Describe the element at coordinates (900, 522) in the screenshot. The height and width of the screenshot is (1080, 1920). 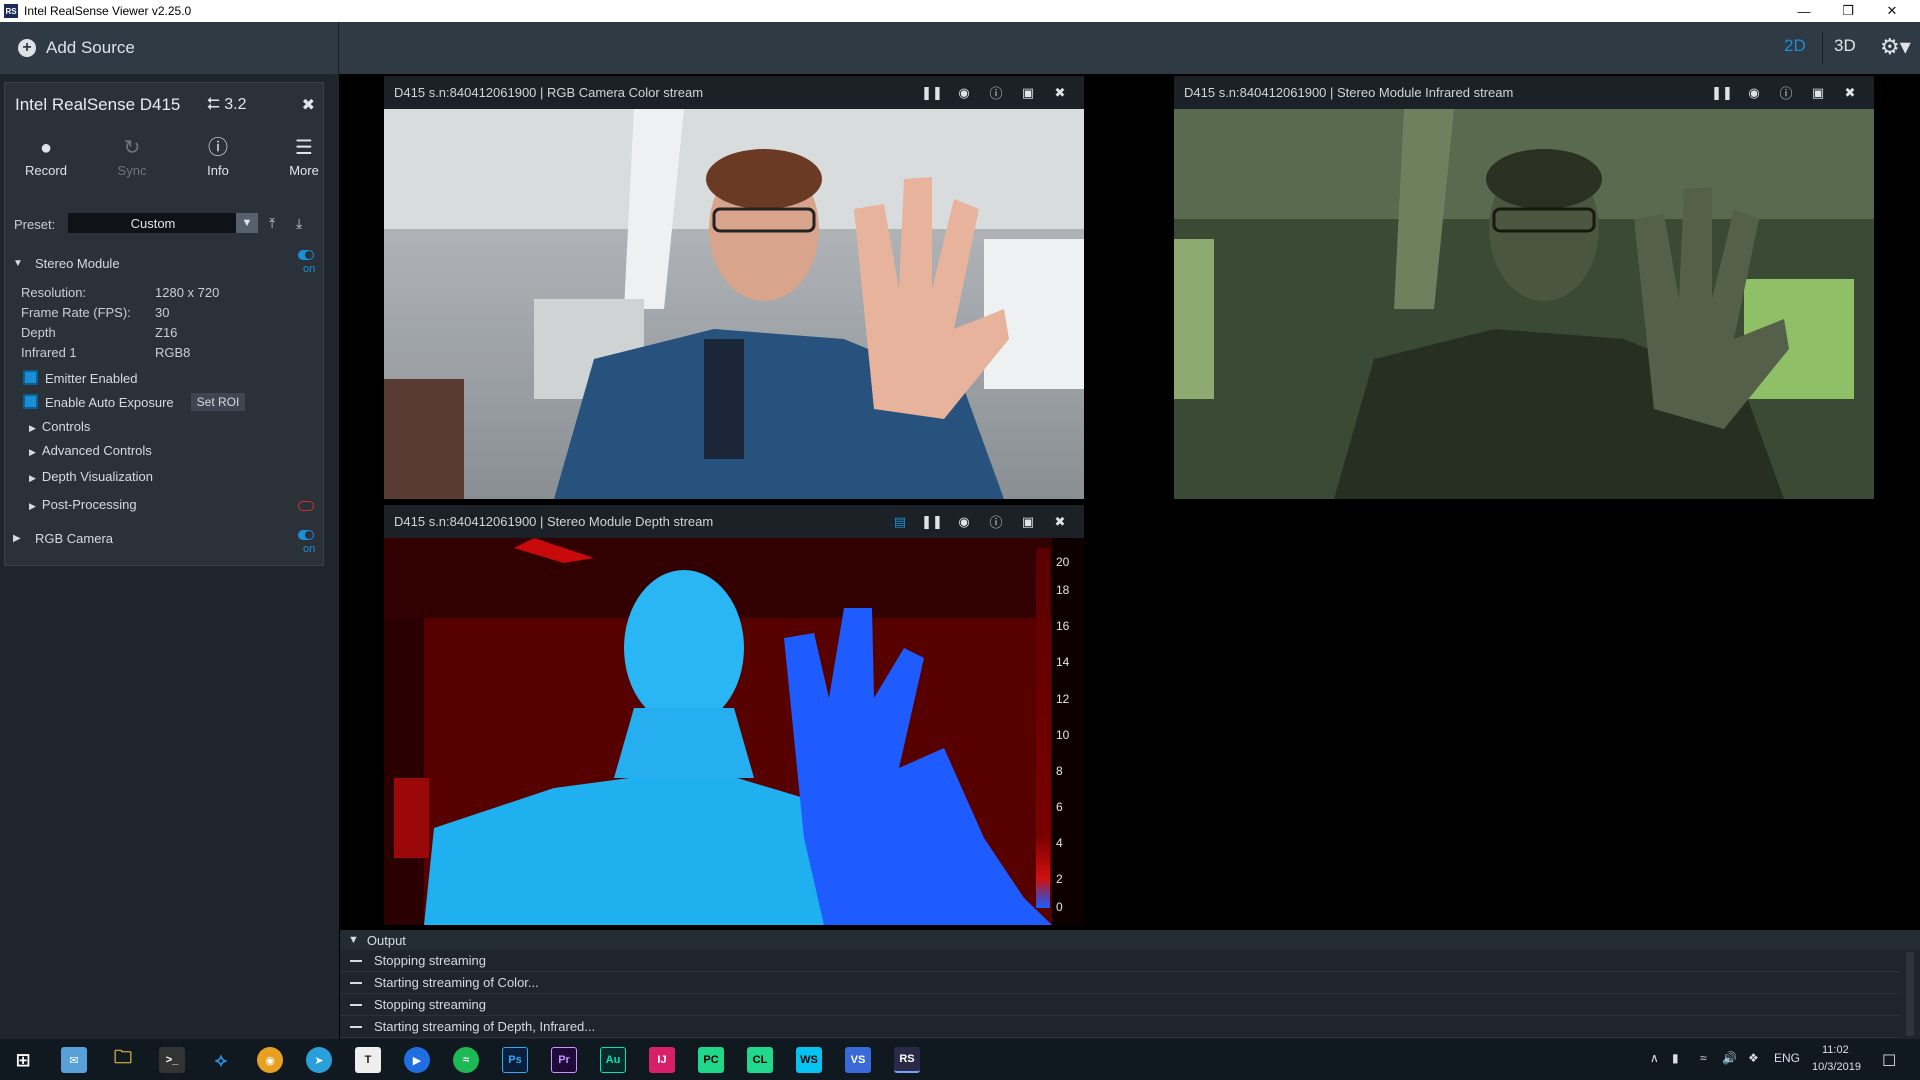
I see `histogram-icon: ▤` at that location.